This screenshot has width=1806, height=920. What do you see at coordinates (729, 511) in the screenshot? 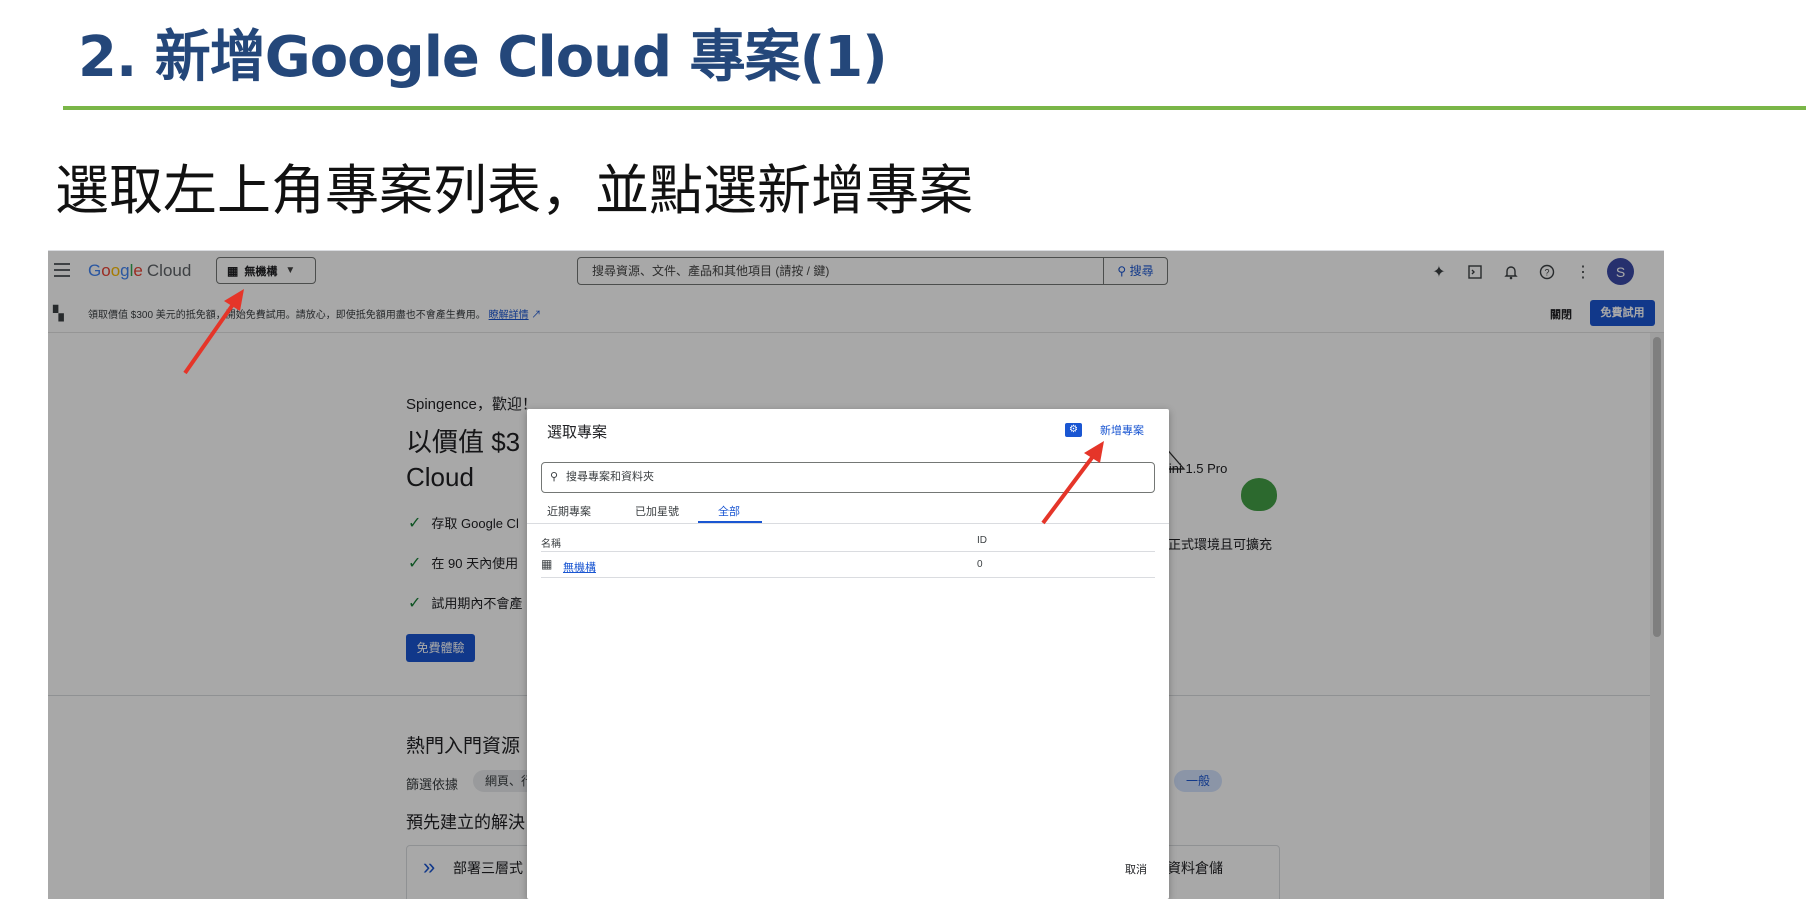
I see `tab-all: 全部` at bounding box center [729, 511].